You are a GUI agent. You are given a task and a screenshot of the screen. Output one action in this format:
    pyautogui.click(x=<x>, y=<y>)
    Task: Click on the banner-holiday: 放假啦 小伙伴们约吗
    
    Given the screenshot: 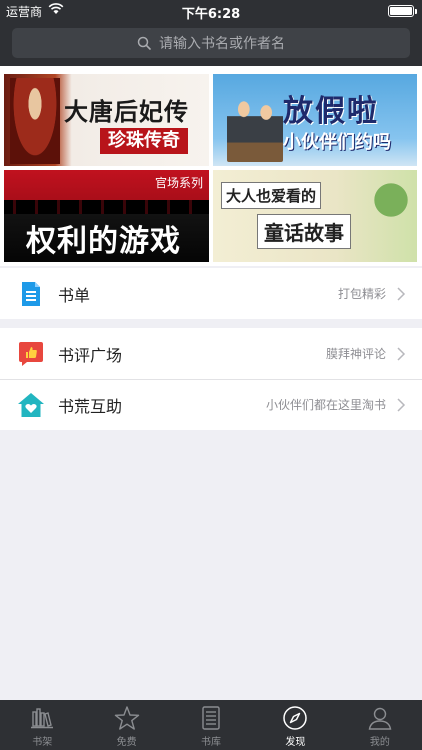 What is the action you would take?
    pyautogui.click(x=315, y=120)
    